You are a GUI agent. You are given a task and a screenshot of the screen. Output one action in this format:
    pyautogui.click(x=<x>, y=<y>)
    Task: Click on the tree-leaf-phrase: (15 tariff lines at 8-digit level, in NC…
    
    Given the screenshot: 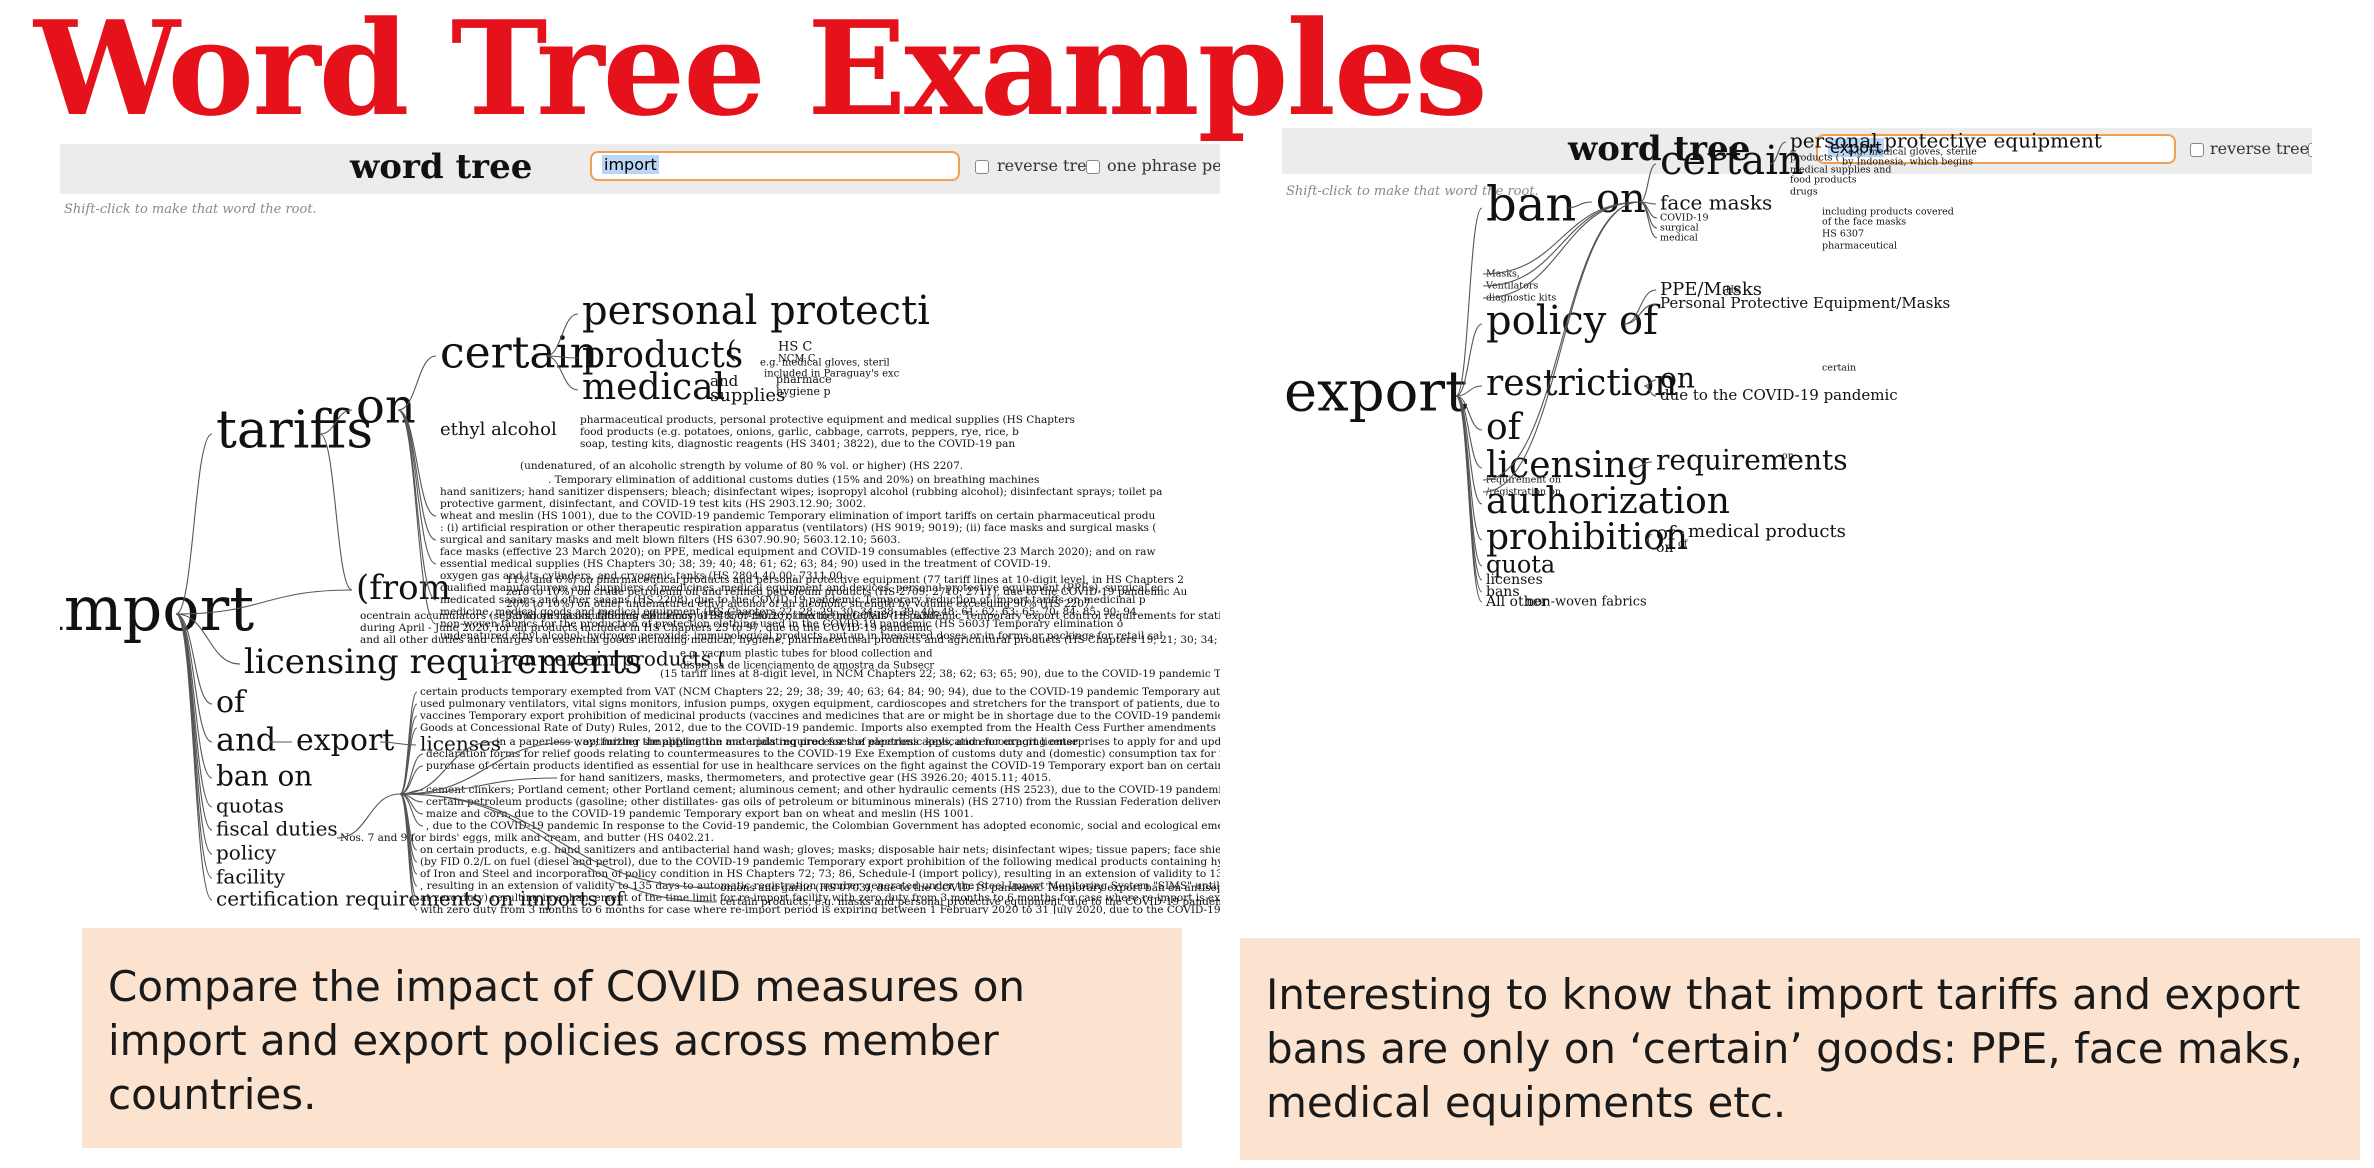 What is the action you would take?
    pyautogui.click(x=940, y=674)
    